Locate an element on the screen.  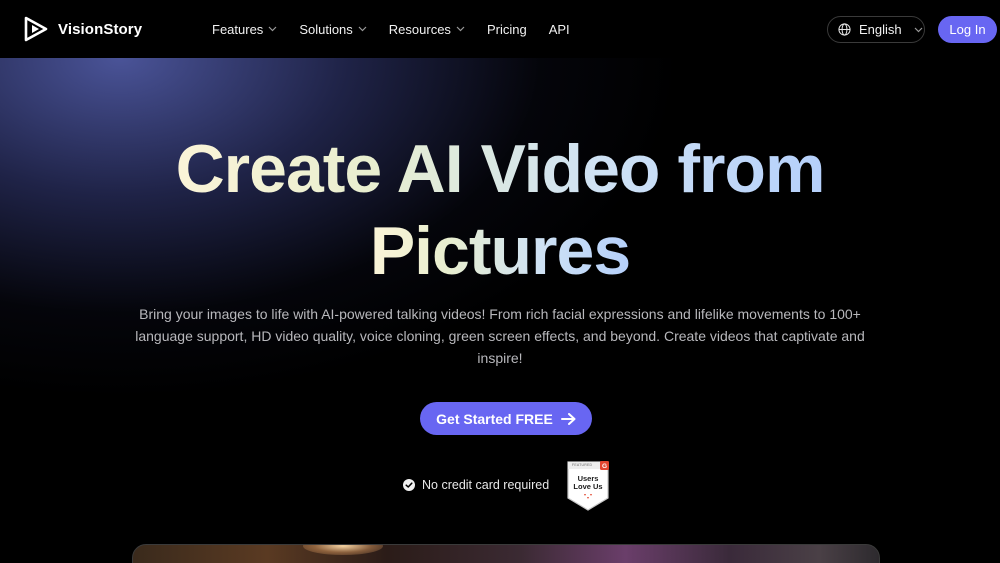
nav-pricing: Pricing is located at coordinates (507, 29).